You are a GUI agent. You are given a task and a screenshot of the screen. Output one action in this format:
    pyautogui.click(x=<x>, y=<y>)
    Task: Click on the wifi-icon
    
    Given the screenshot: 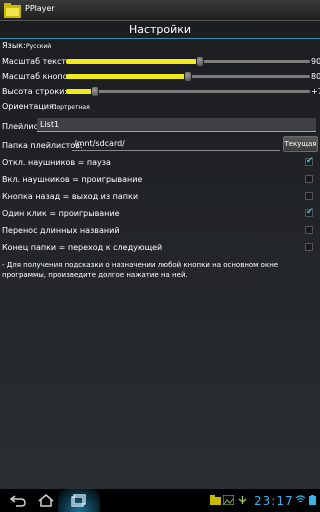 What is the action you would take?
    pyautogui.click(x=300, y=499)
    